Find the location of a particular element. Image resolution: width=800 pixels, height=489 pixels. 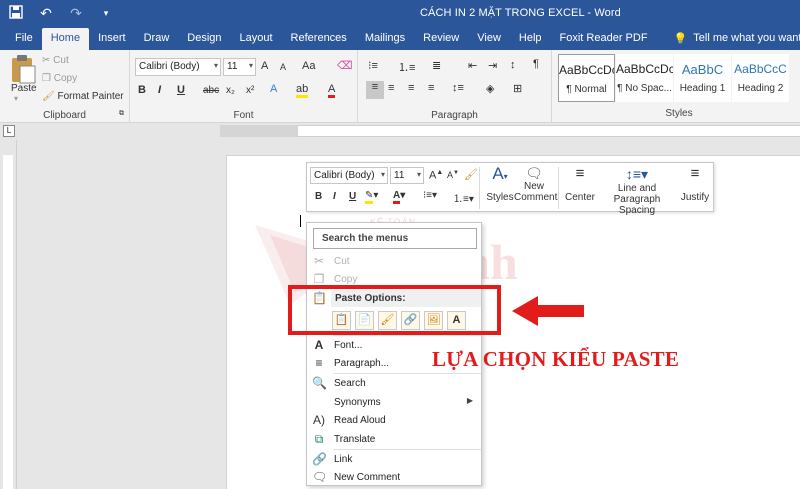

redo-icon: ↷ is located at coordinates (76, 13).